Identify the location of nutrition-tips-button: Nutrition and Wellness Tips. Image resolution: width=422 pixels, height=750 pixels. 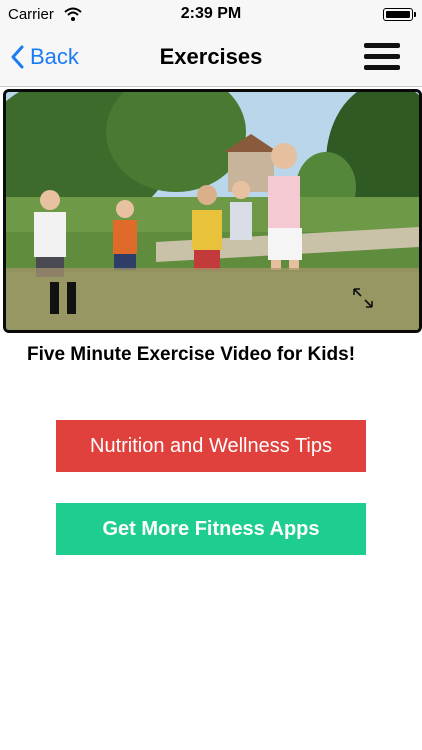
(211, 446).